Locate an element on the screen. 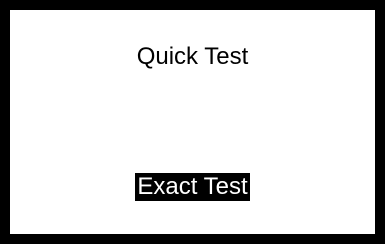 This screenshot has width=385, height=244. quick-test-option: Quick Test is located at coordinates (192, 57).